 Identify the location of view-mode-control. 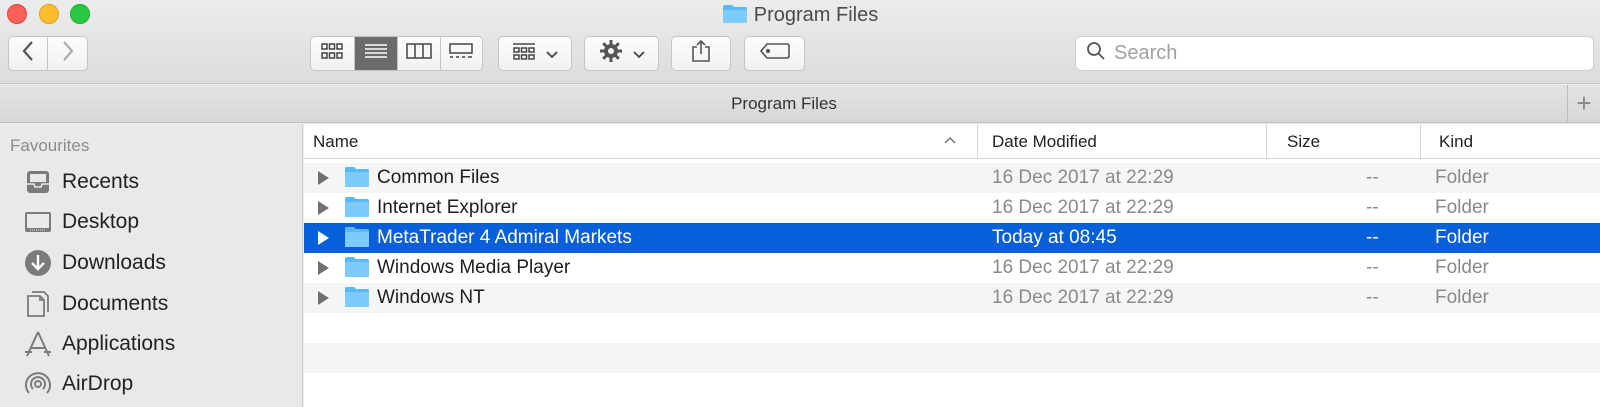
(396, 53).